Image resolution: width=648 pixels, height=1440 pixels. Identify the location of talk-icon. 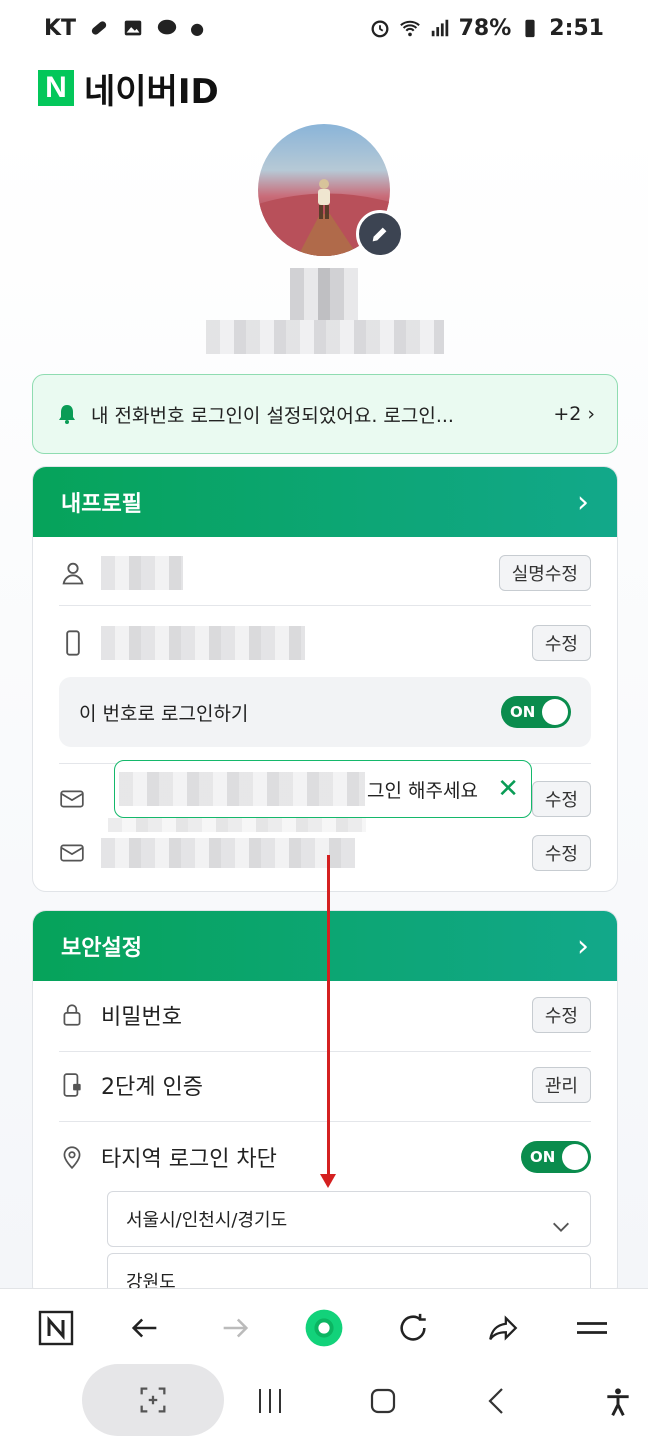
(167, 27).